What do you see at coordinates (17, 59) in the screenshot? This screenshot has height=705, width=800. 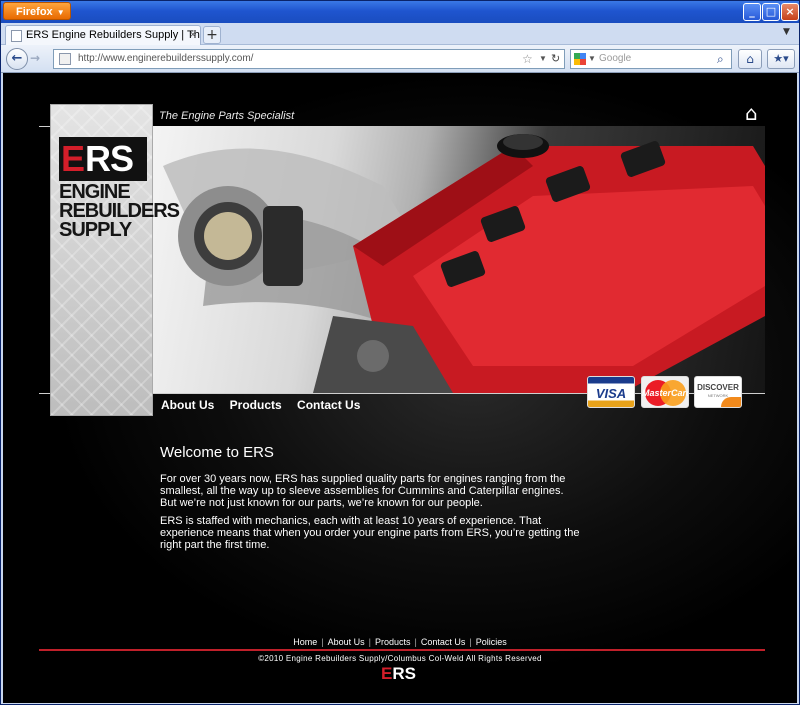 I see `back-button: ←` at bounding box center [17, 59].